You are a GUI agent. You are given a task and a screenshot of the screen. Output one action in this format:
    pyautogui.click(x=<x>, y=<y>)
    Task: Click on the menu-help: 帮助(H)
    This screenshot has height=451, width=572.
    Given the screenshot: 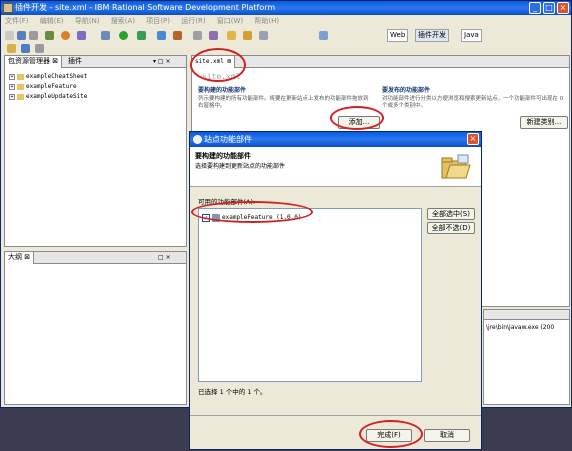 What is the action you would take?
    pyautogui.click(x=266, y=21)
    